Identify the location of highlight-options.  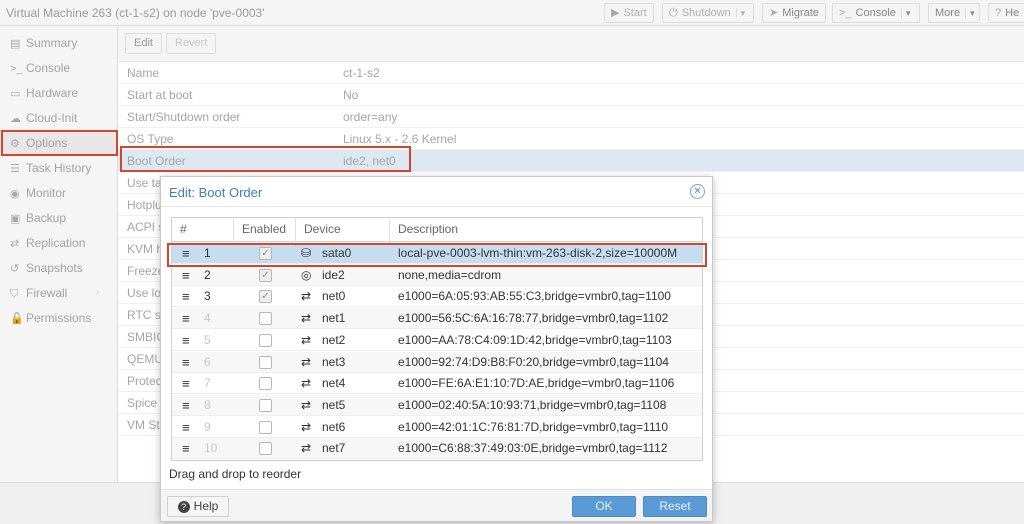
(59, 143).